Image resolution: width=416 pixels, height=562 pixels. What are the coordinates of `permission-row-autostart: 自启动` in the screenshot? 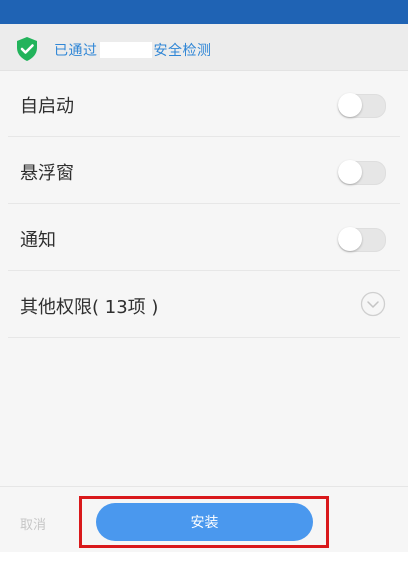 It's located at (204, 103).